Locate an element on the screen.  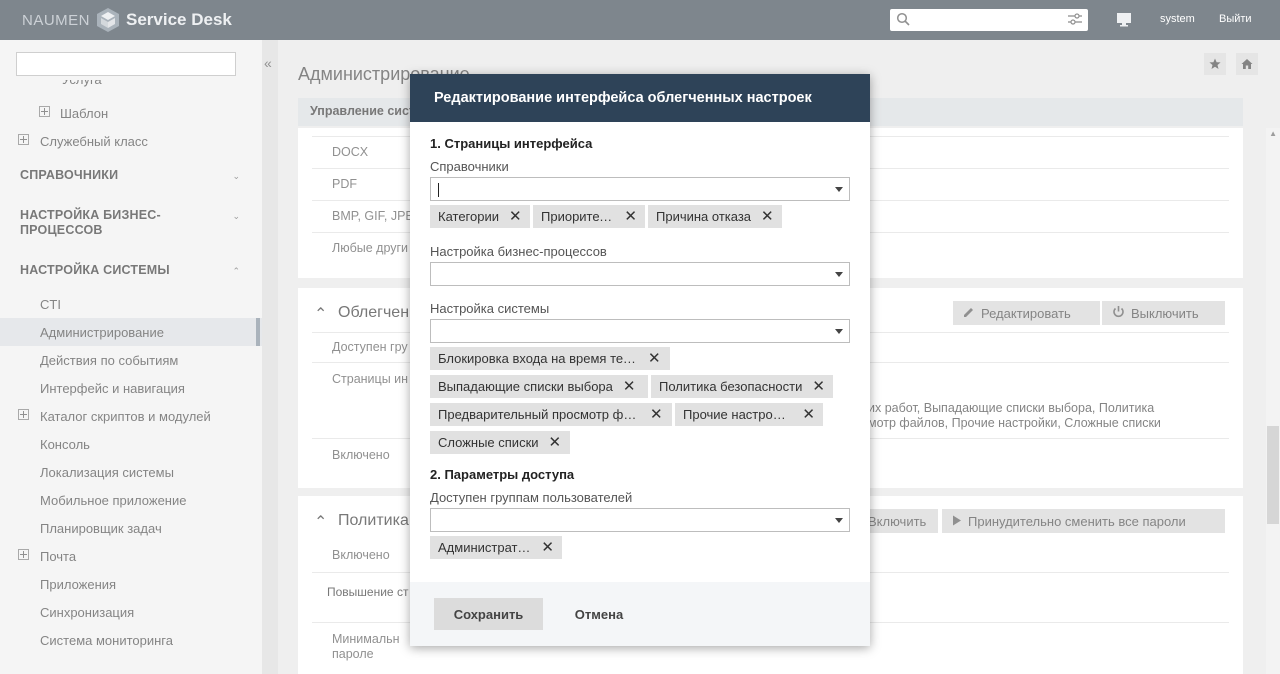
bp-select is located at coordinates (640, 274).